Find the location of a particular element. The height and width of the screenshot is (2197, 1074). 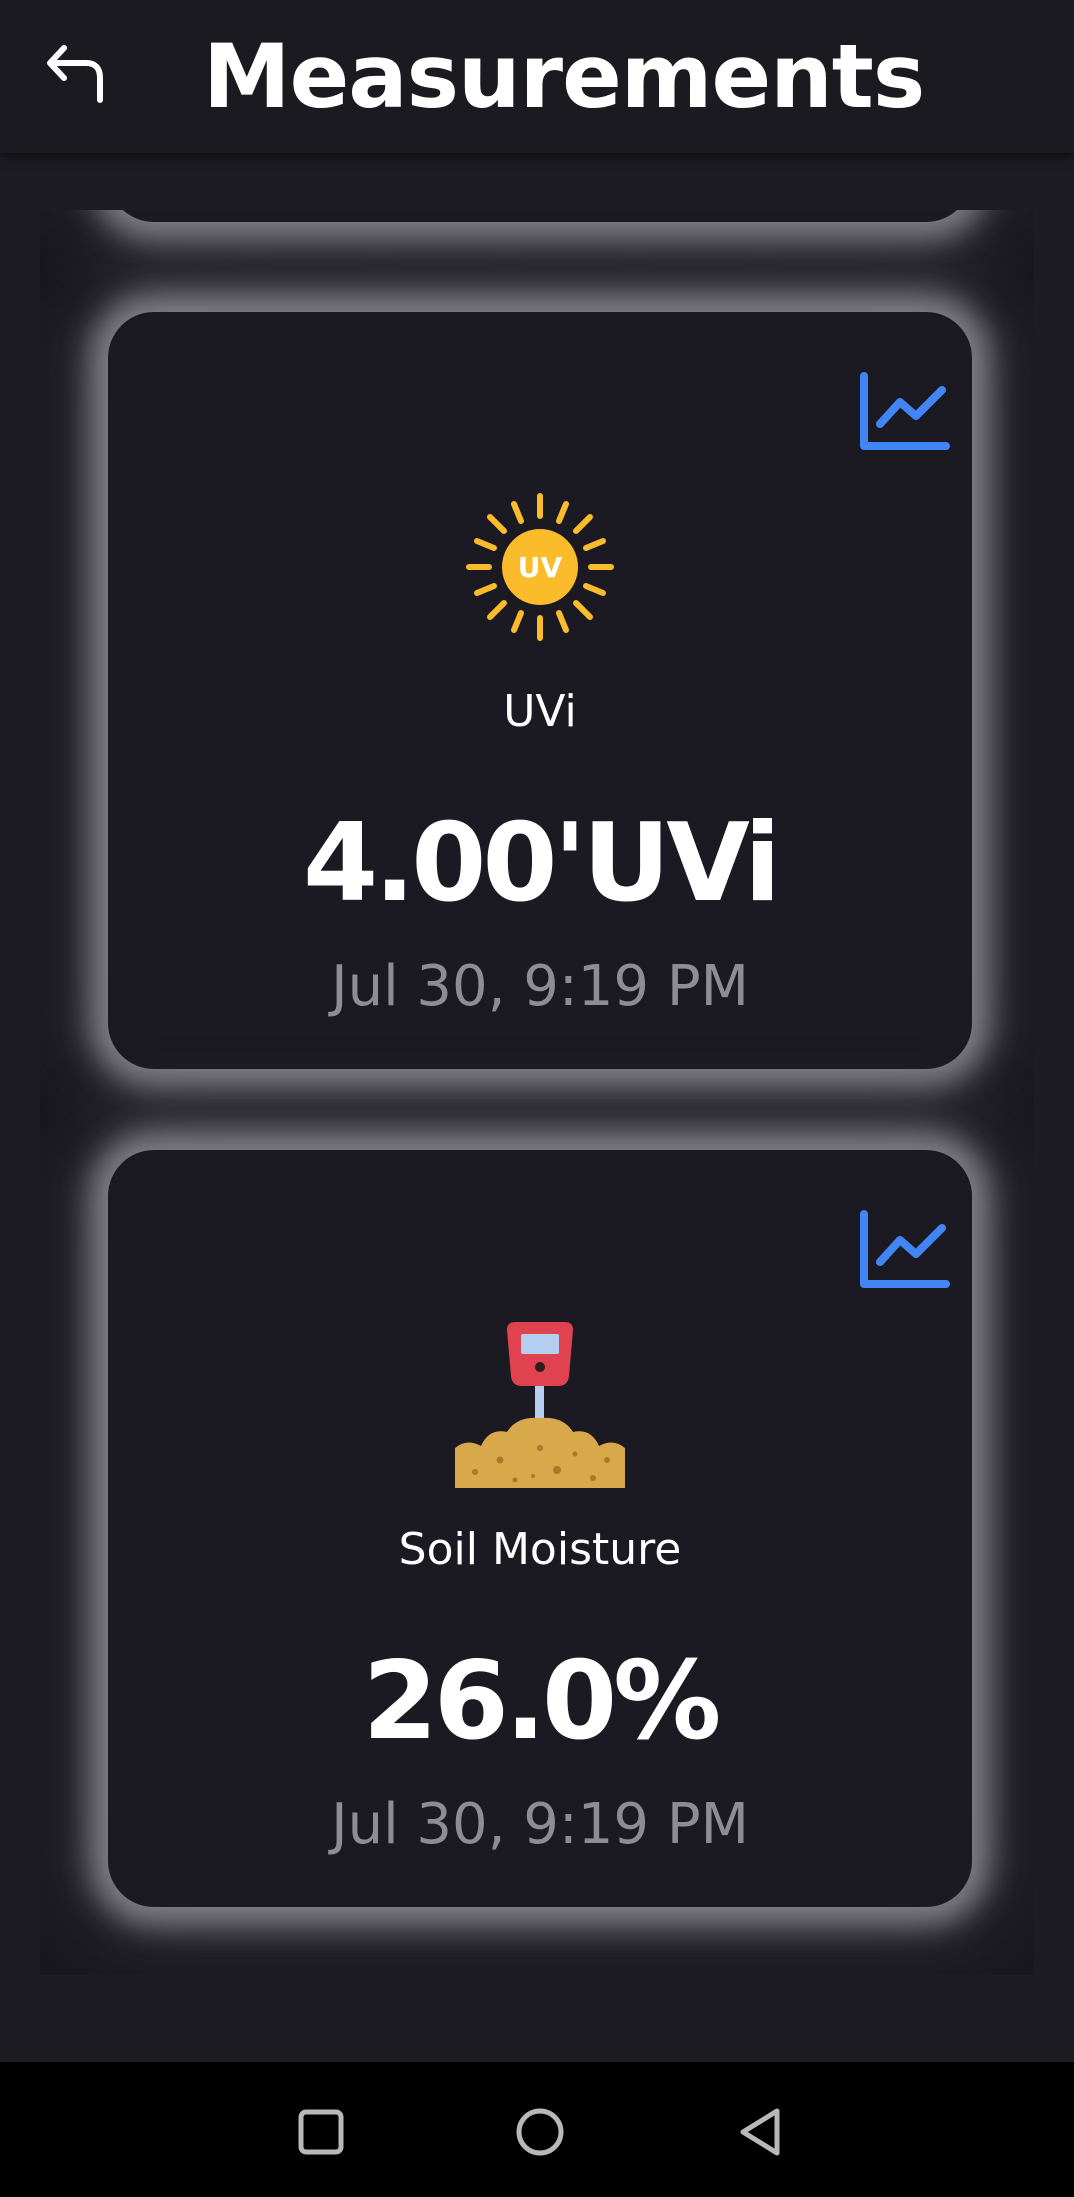

soil-moisture-meter-icon is located at coordinates (540, 1405).